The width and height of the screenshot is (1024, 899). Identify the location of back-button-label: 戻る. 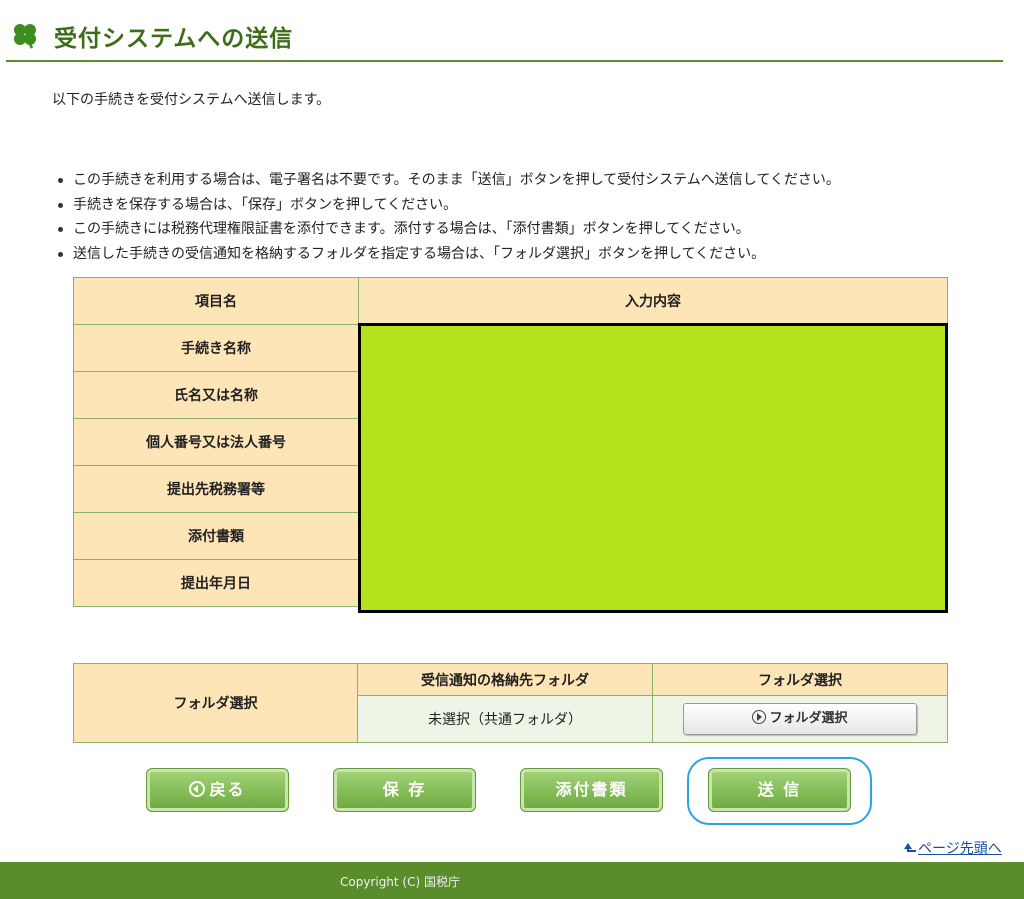
(227, 789).